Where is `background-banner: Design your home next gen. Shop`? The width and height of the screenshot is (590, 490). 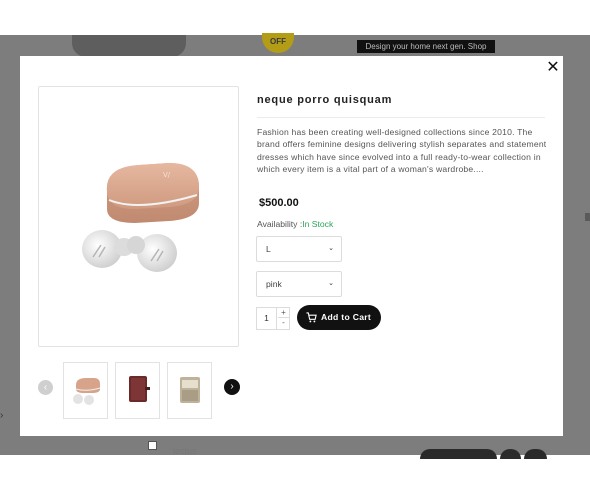 background-banner: Design your home next gen. Shop is located at coordinates (426, 46).